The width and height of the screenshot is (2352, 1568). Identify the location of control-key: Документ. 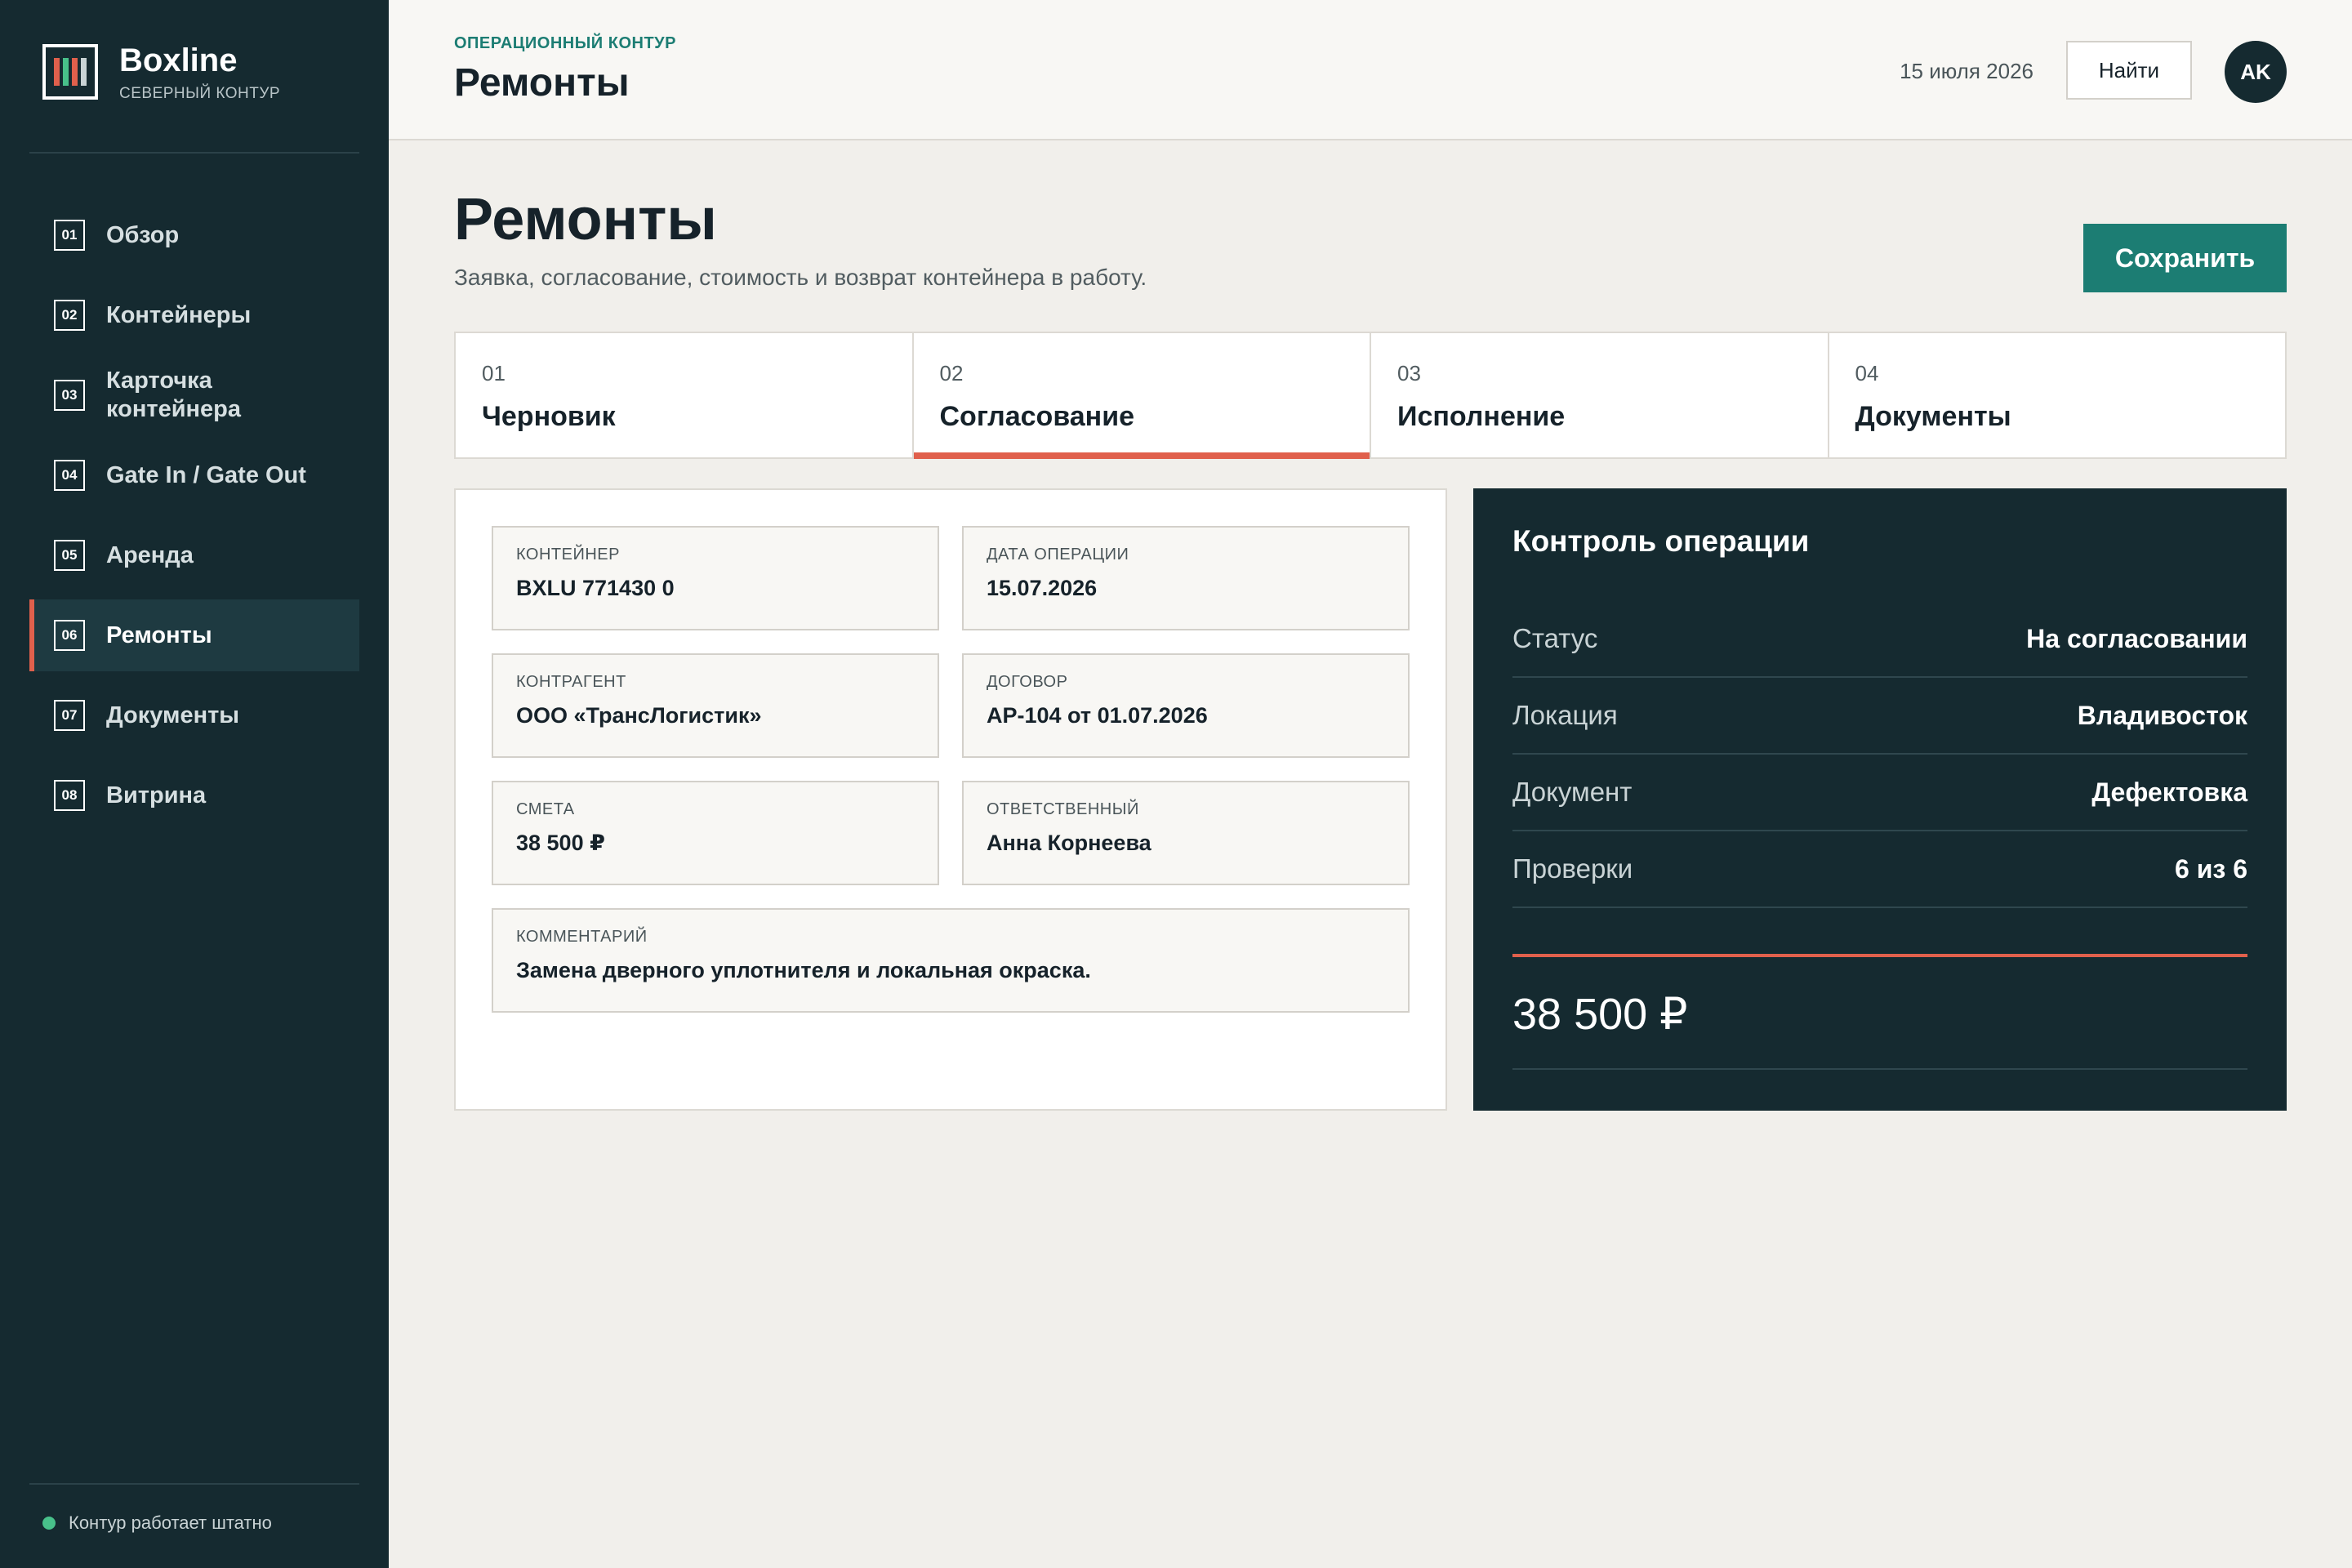
(1572, 792).